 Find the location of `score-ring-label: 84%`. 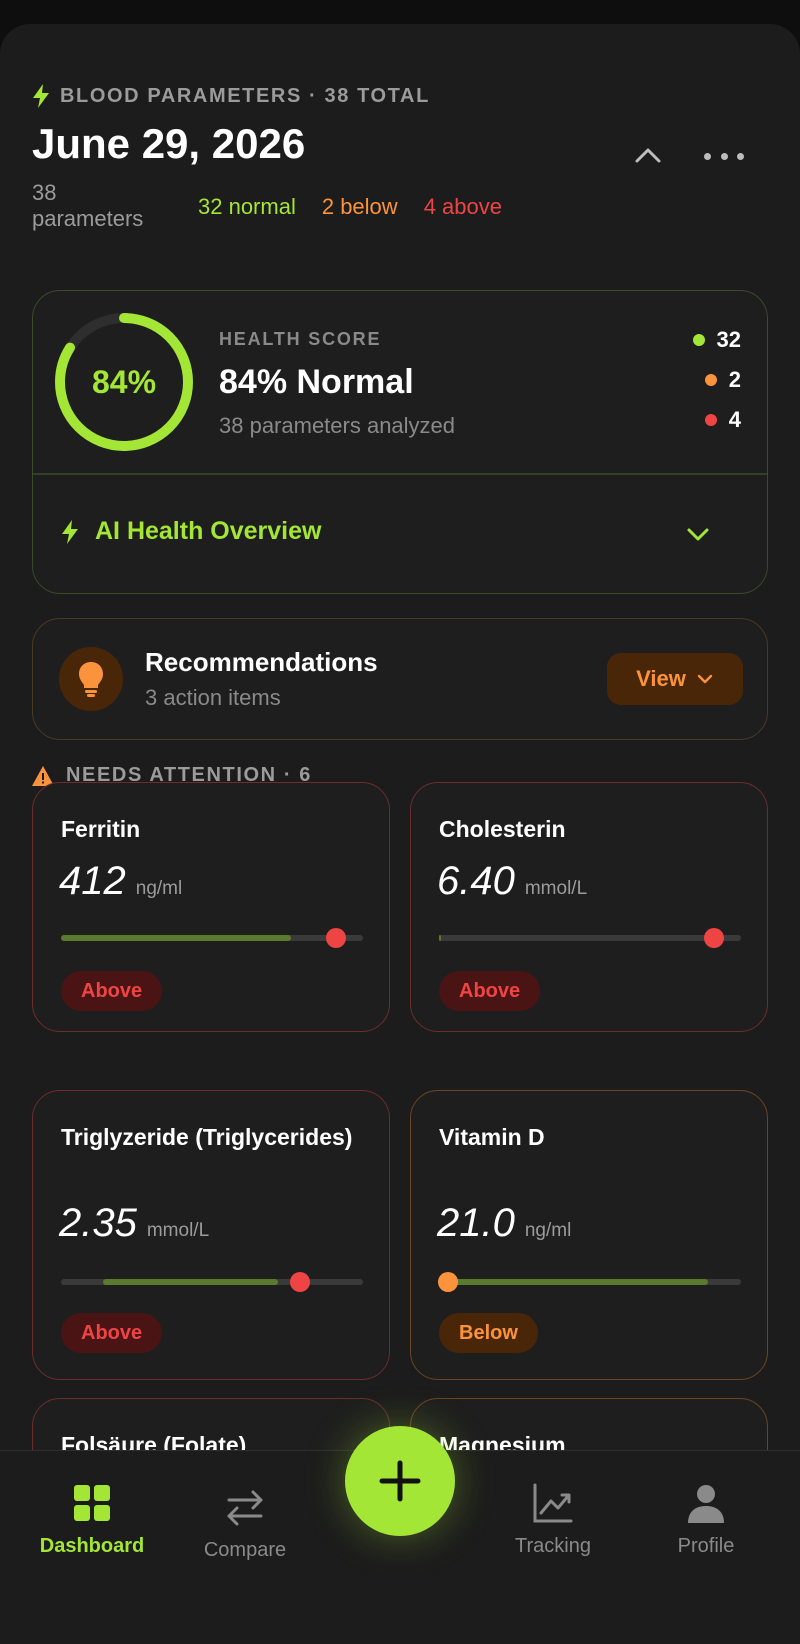

score-ring-label: 84% is located at coordinates (124, 381).